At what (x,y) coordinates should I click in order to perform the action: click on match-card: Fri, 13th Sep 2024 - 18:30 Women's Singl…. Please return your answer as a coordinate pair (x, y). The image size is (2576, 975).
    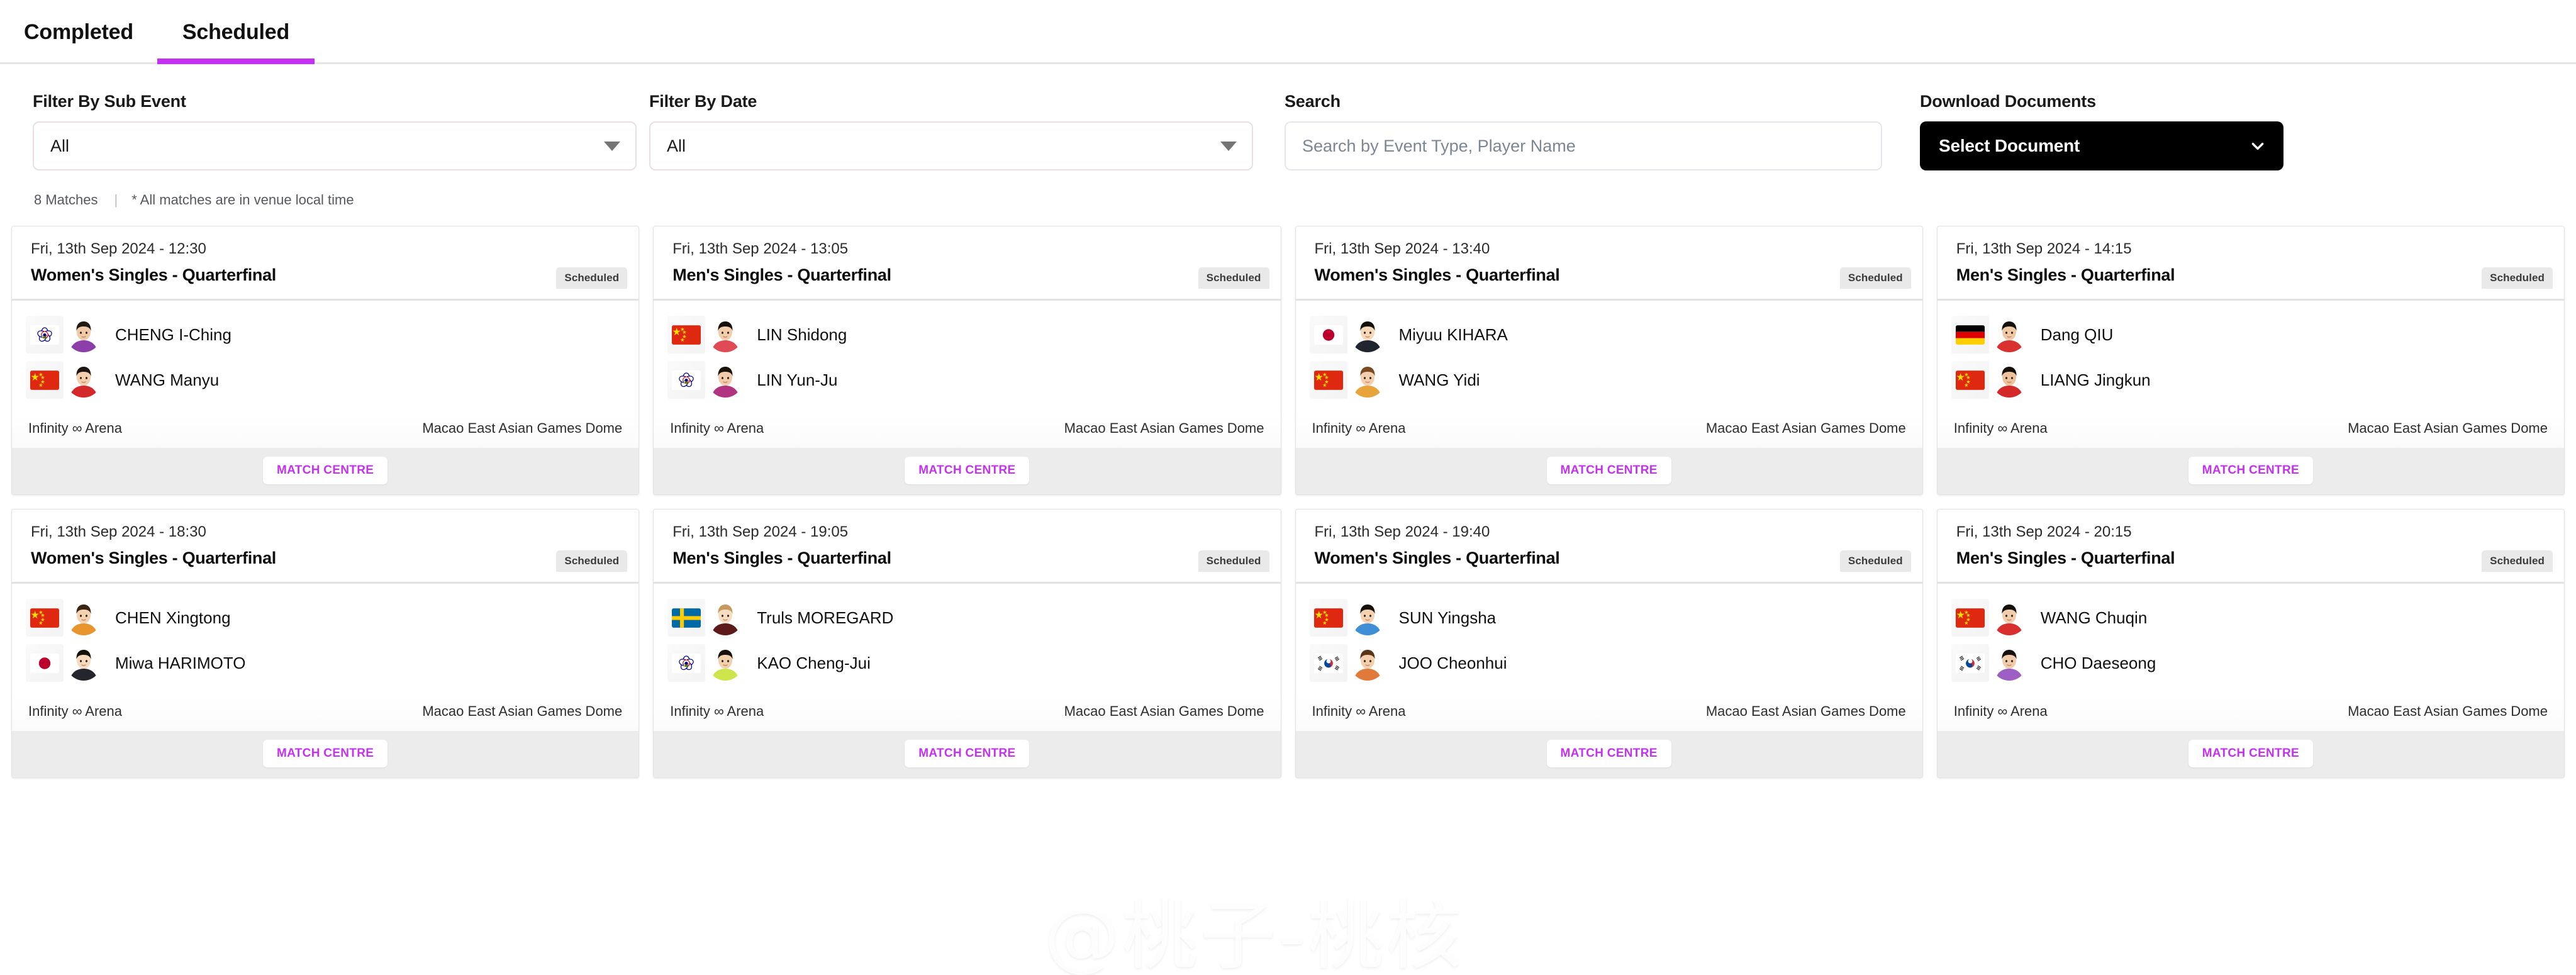
    Looking at the image, I should click on (325, 643).